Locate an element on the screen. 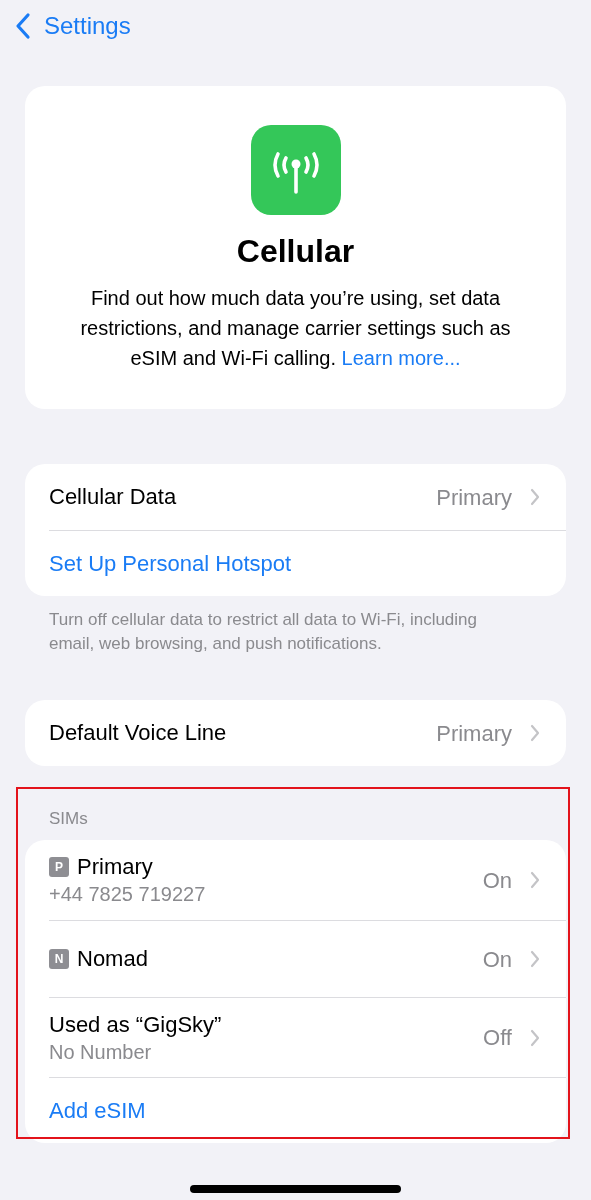 This screenshot has width=591, height=1200. row-value: Off is located at coordinates (497, 1038).